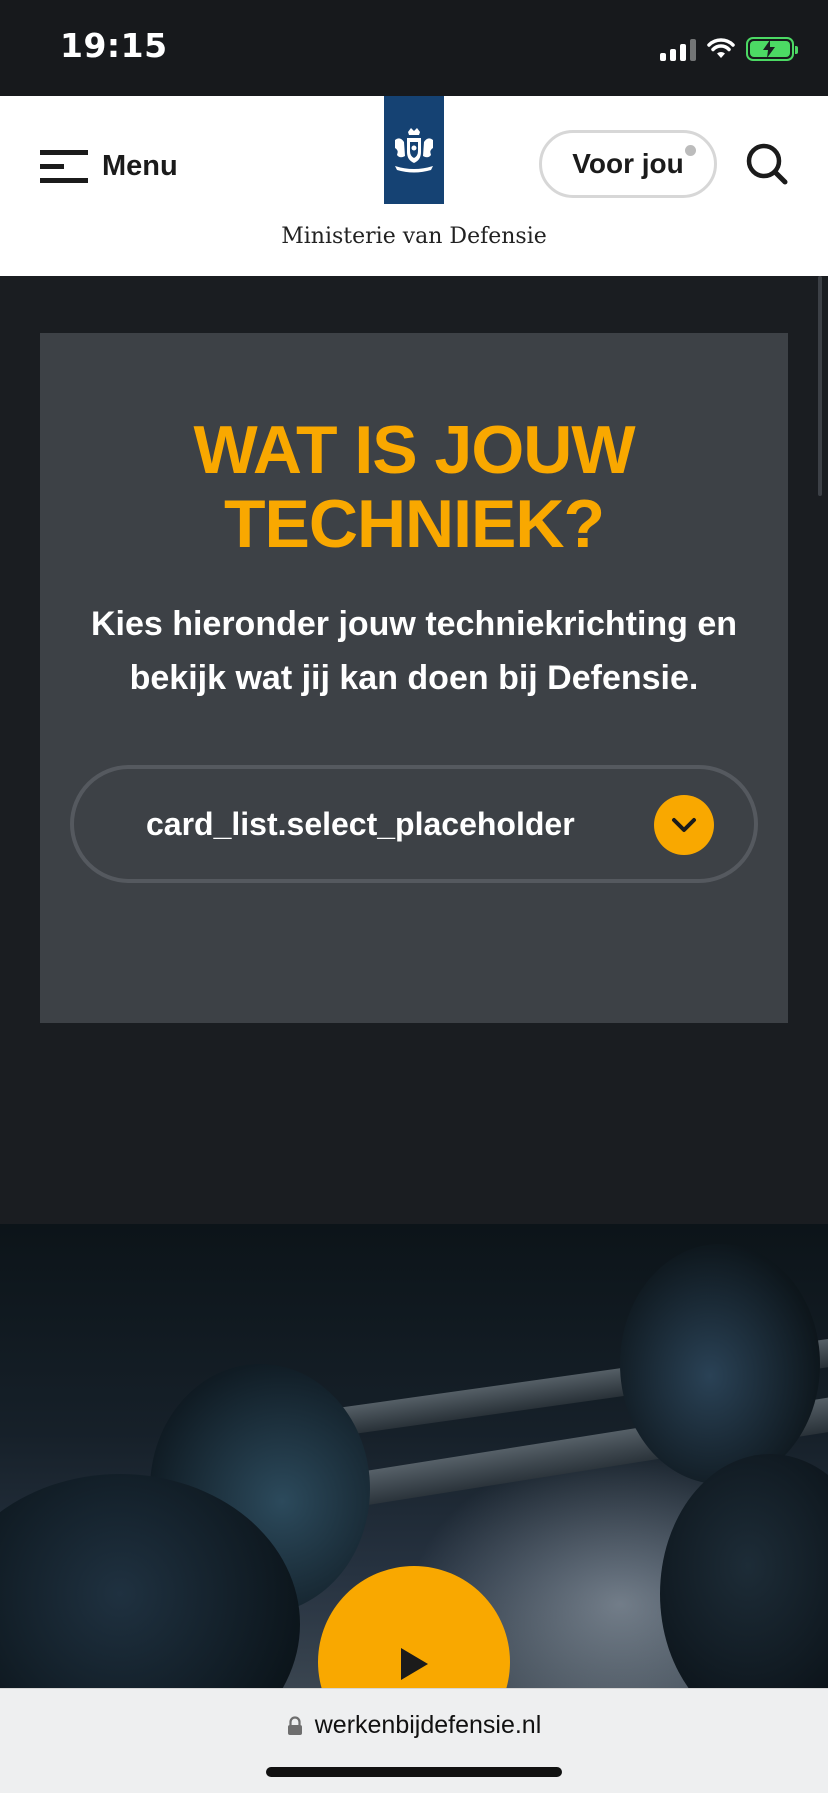 The image size is (828, 1793). What do you see at coordinates (414, 1772) in the screenshot?
I see `home-indicator` at bounding box center [414, 1772].